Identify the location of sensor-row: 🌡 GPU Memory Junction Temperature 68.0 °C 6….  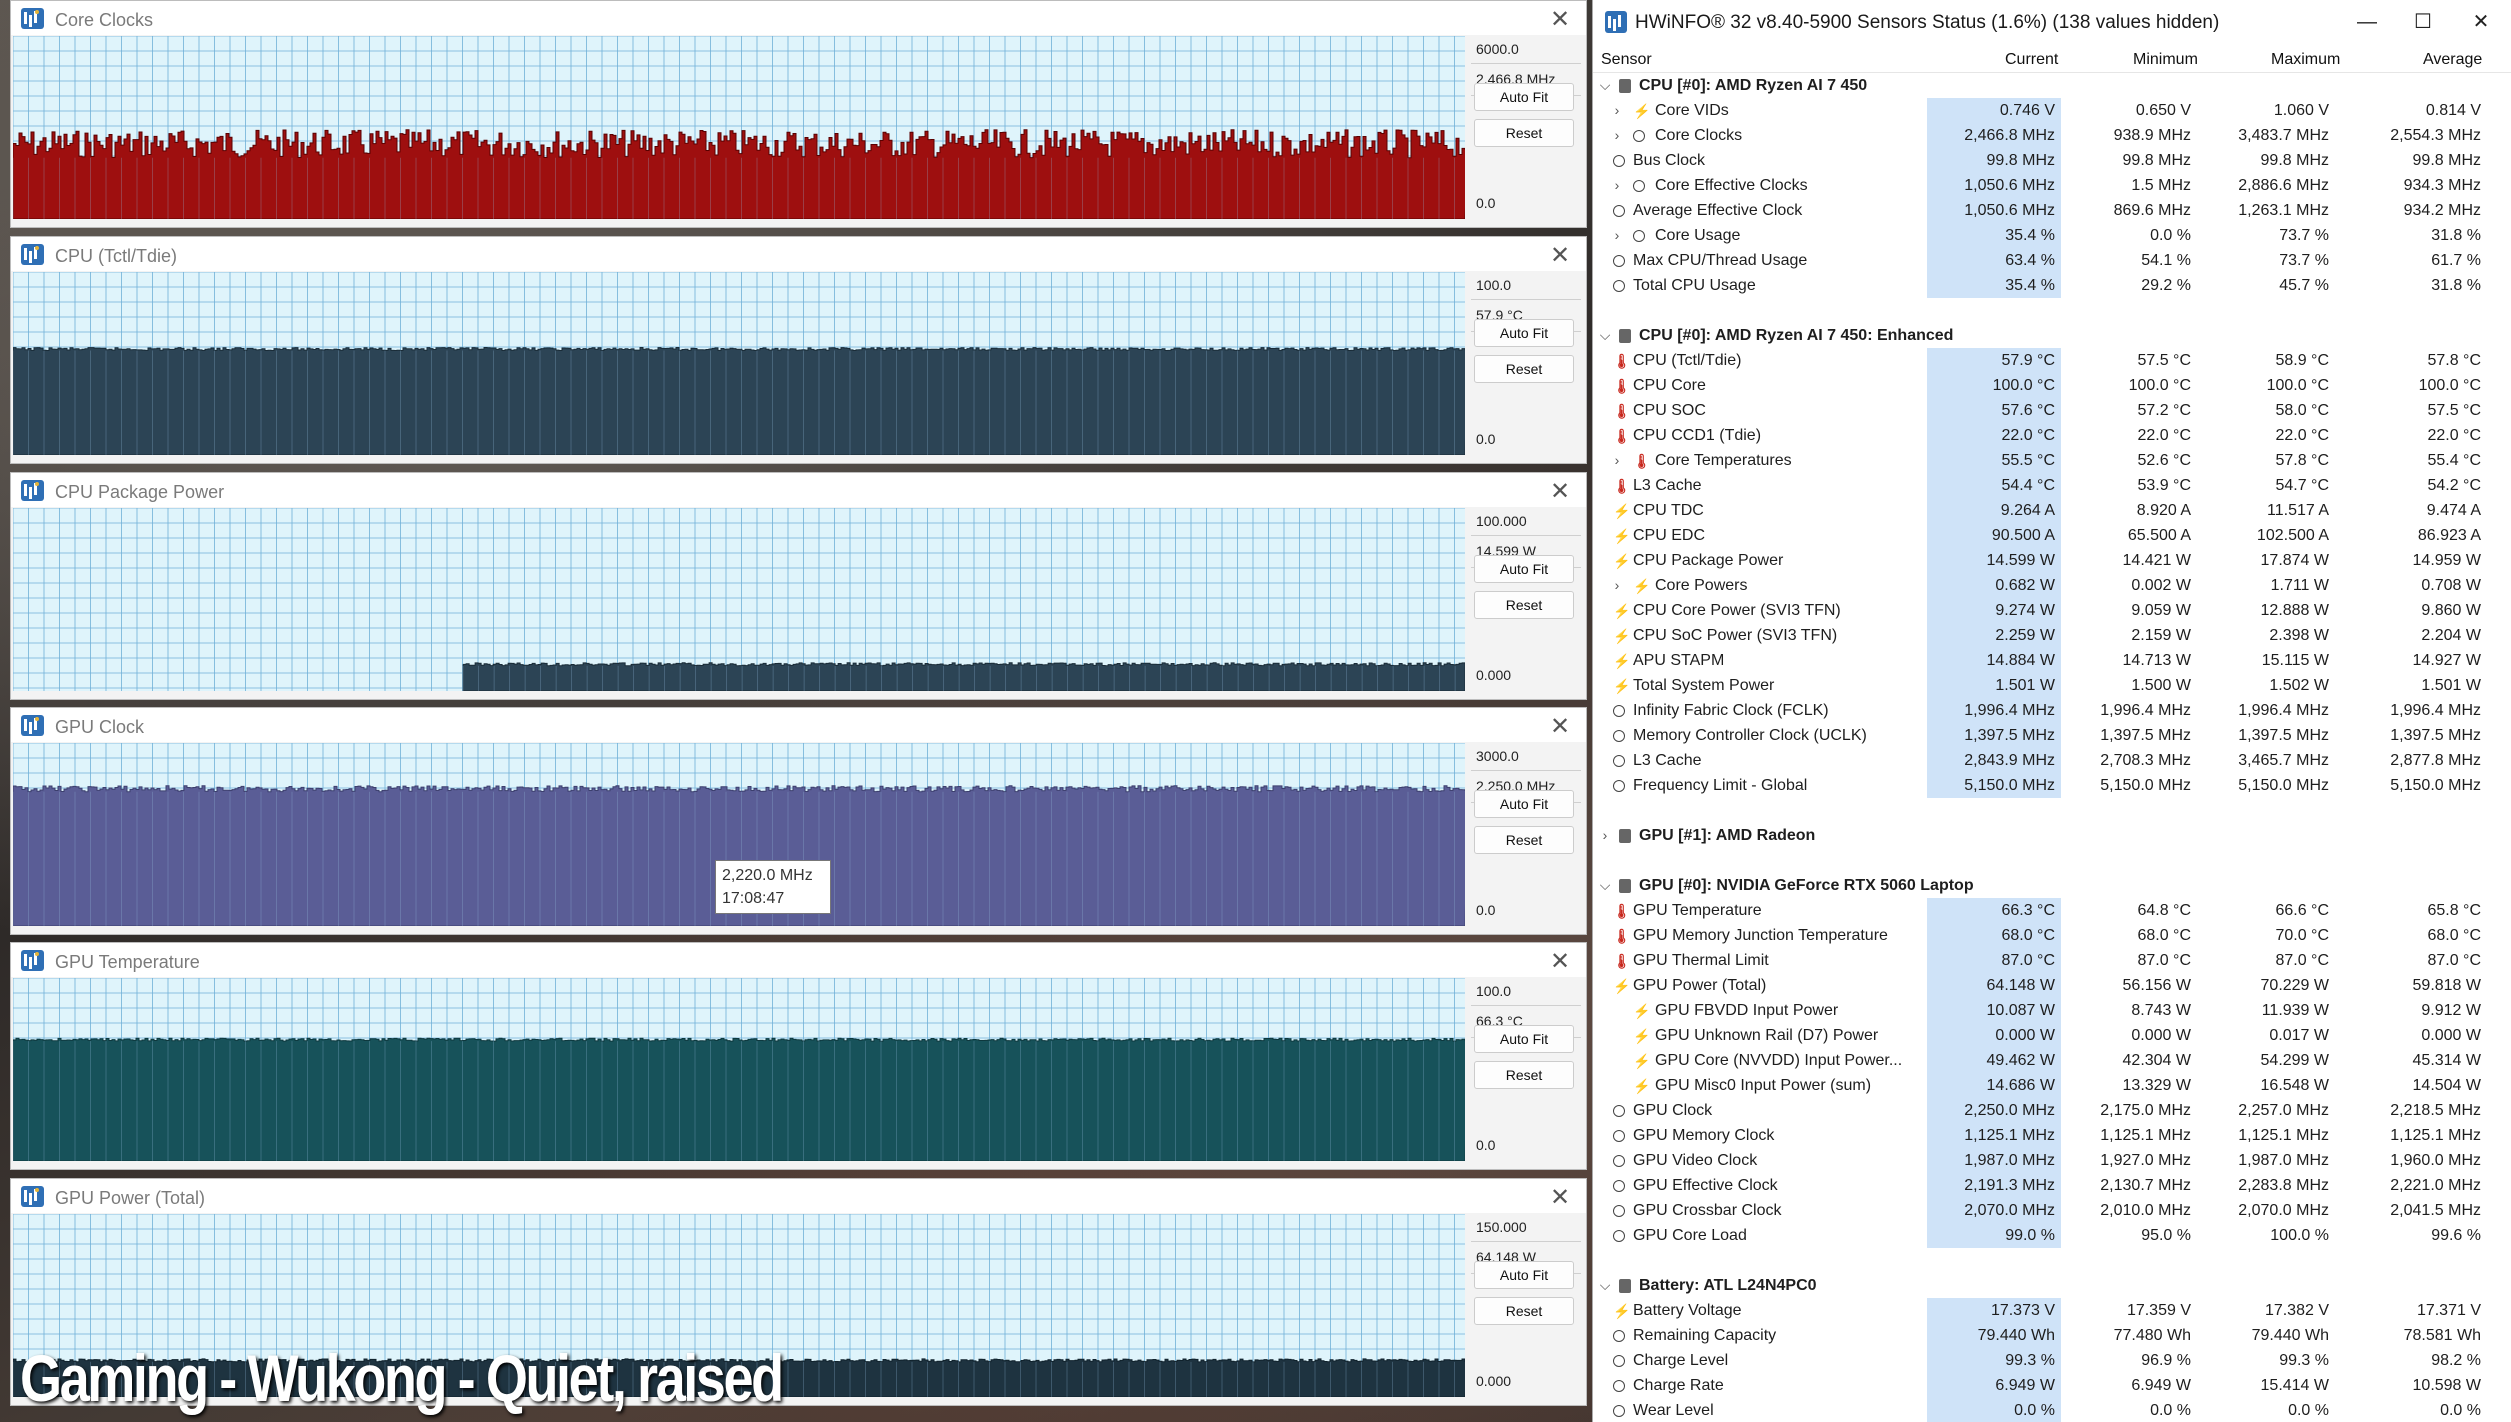
(2052, 935).